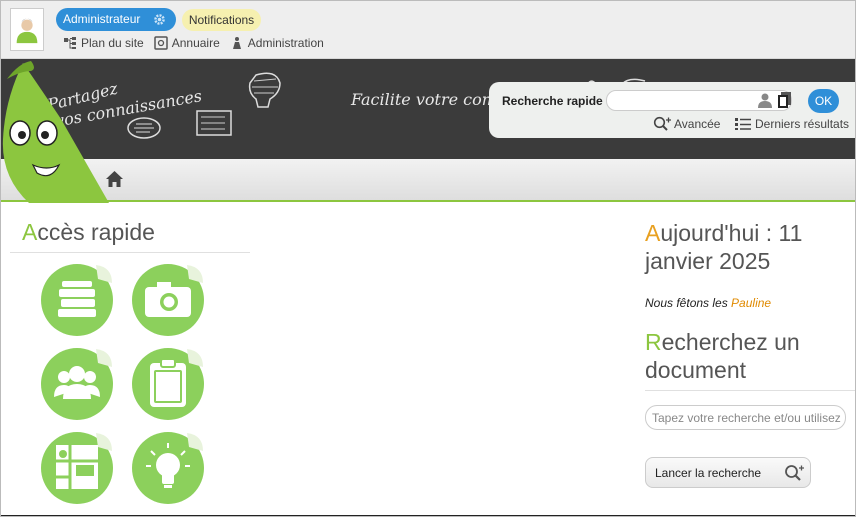  Describe the element at coordinates (708, 303) in the screenshot. I see `feast-day: Nous fêtons les Pauline` at that location.